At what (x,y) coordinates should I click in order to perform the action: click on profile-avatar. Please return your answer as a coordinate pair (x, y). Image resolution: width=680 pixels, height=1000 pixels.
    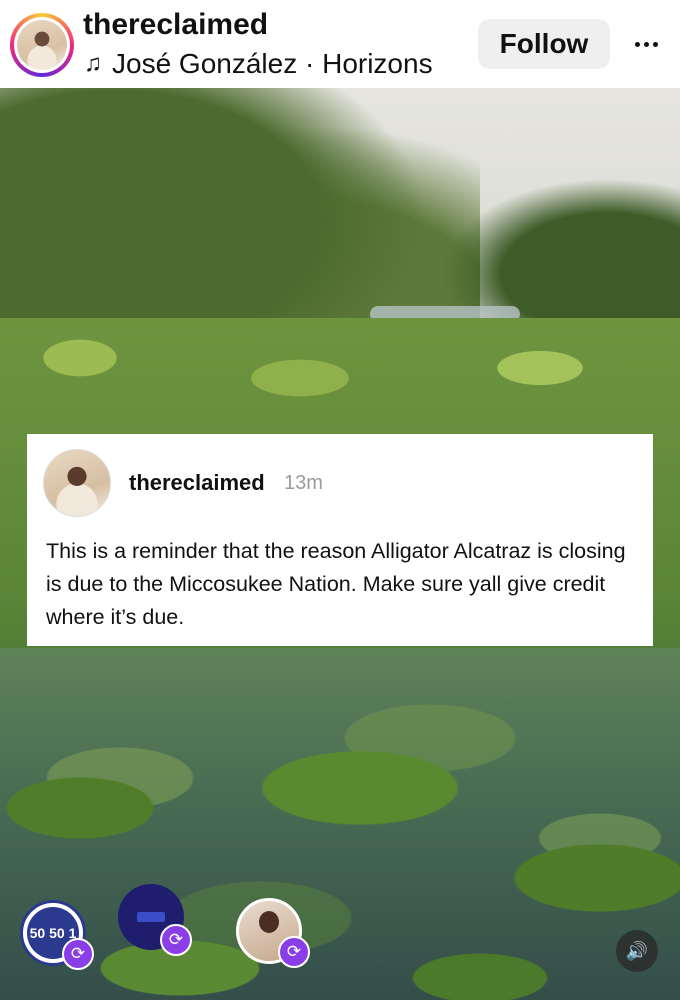
    Looking at the image, I should click on (42, 45).